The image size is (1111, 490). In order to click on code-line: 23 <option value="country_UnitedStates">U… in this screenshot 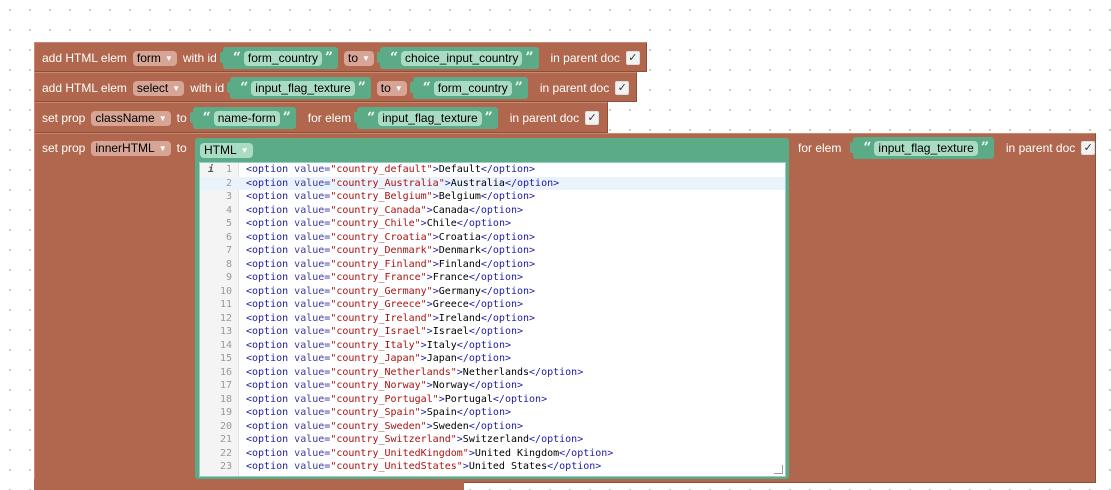, I will do `click(492, 467)`.